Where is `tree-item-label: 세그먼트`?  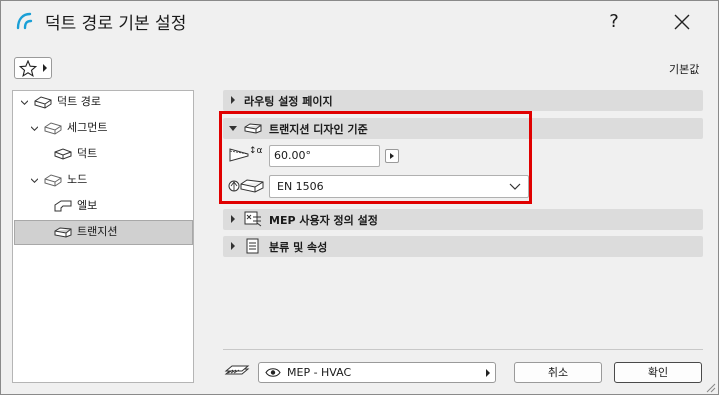
tree-item-label: 세그먼트 is located at coordinates (87, 127).